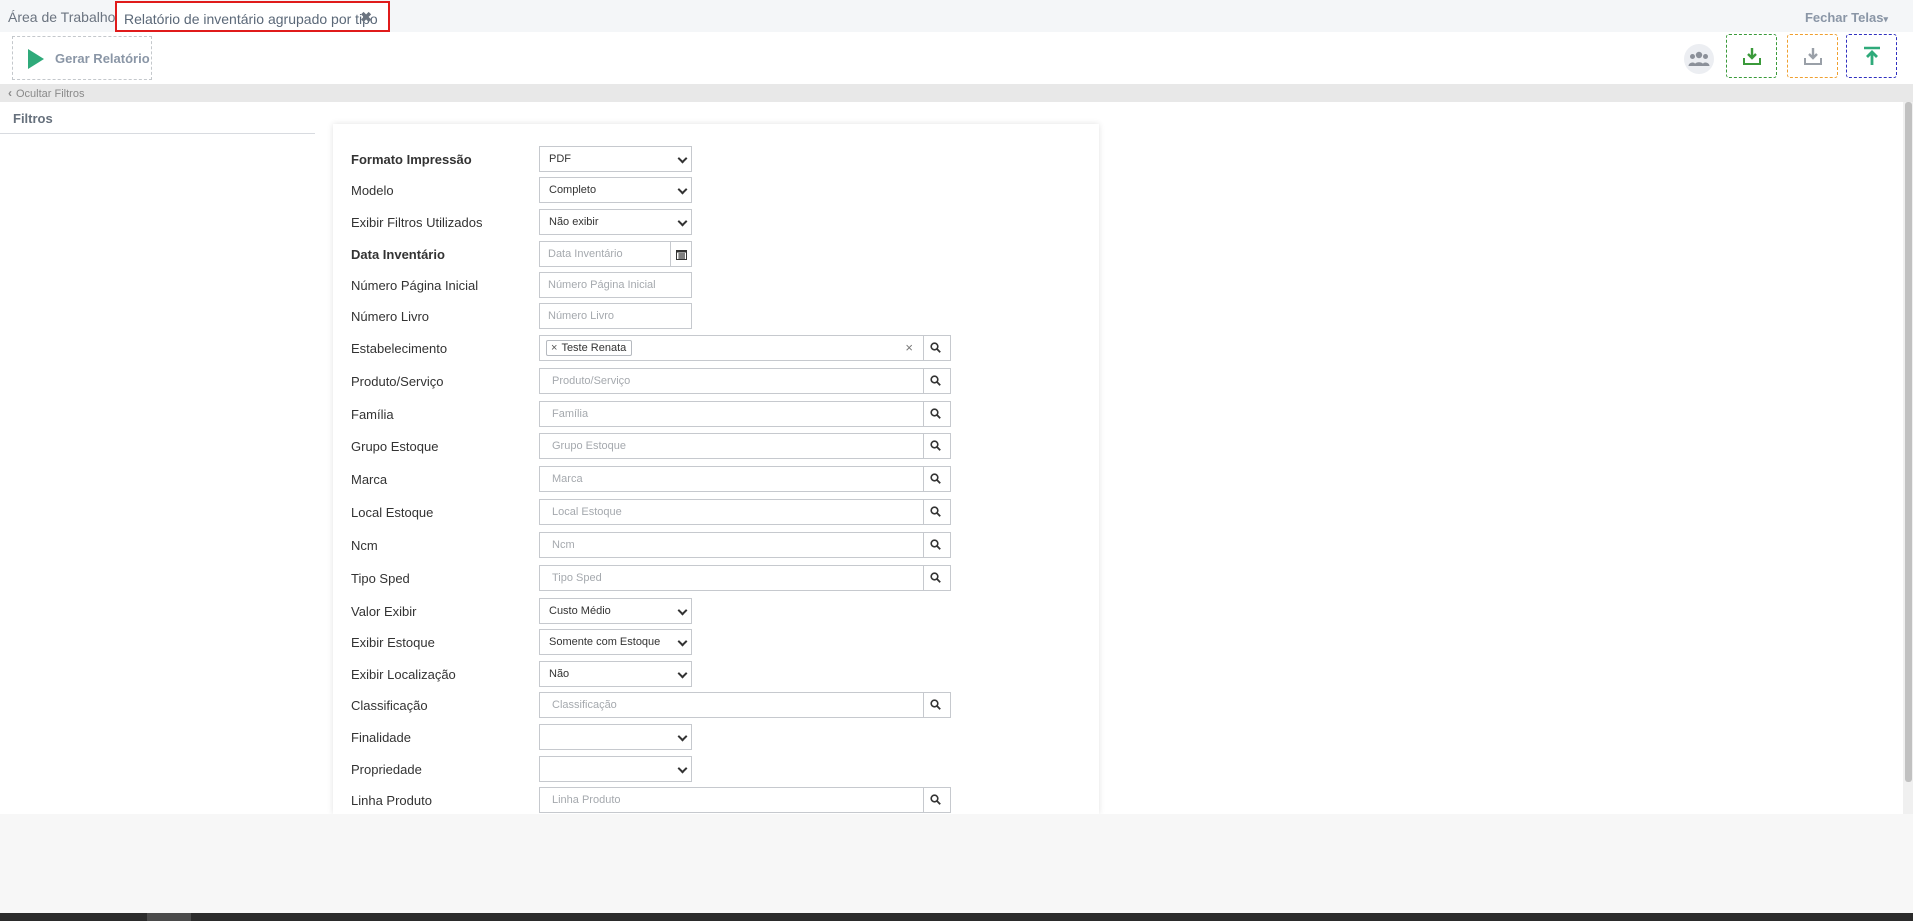 Image resolution: width=1913 pixels, height=921 pixels. I want to click on ncm-input, so click(732, 545).